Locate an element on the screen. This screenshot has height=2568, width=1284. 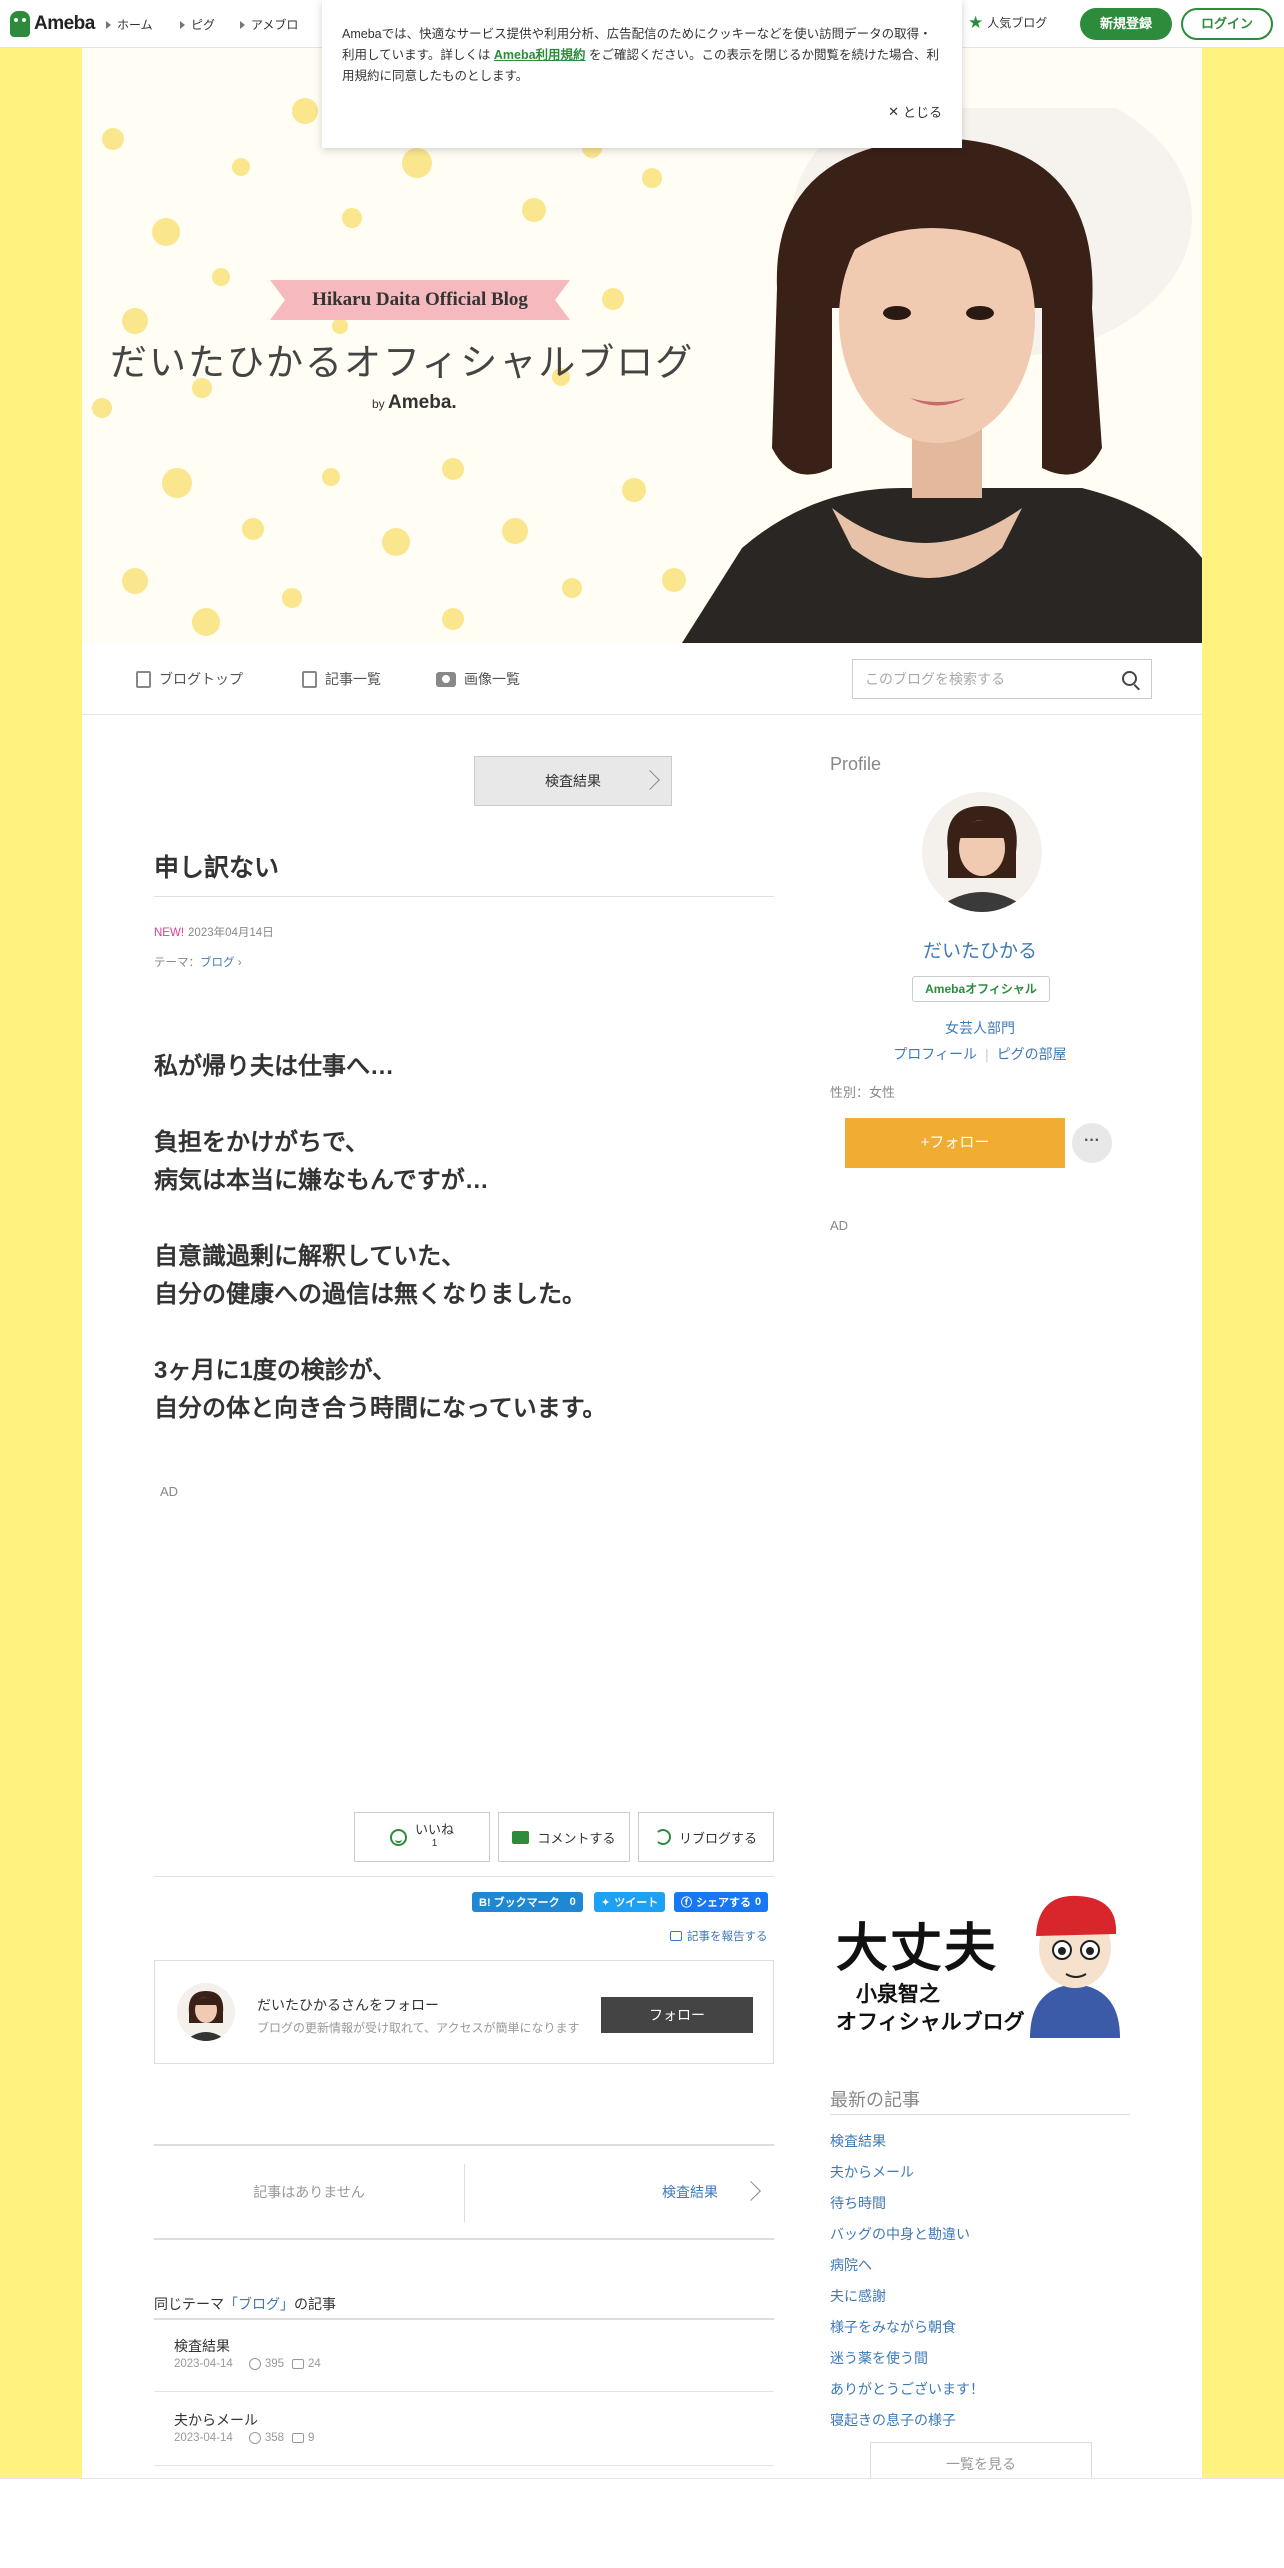
cookie-close-label: とじる is located at coordinates (922, 112).